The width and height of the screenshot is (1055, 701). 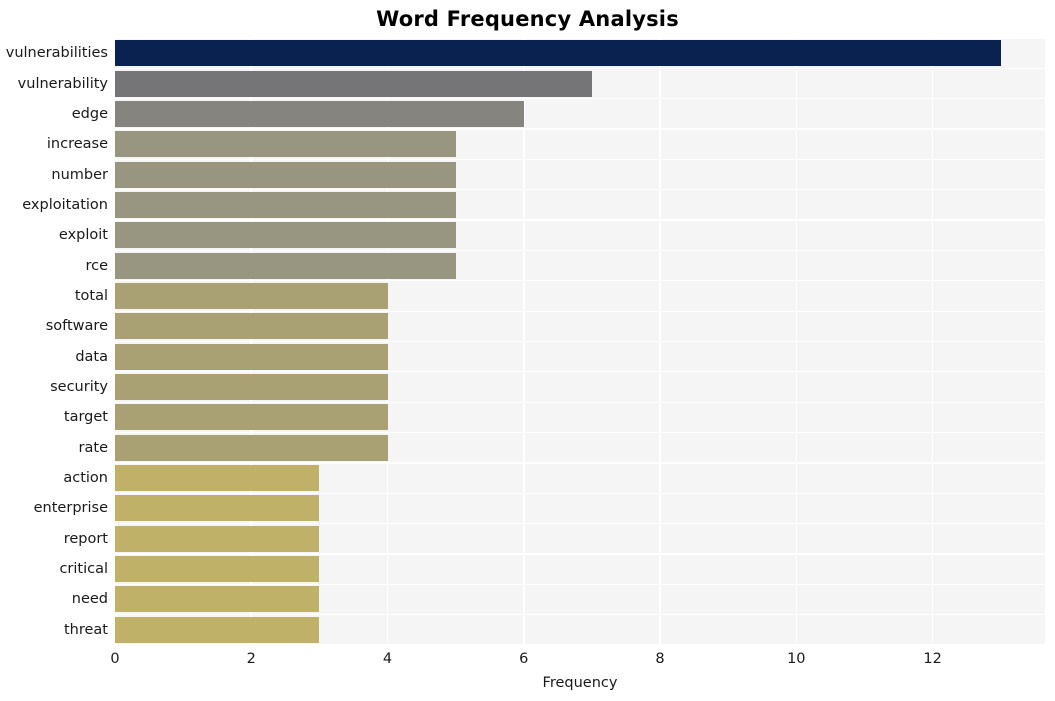 I want to click on bar-target, so click(x=251, y=417).